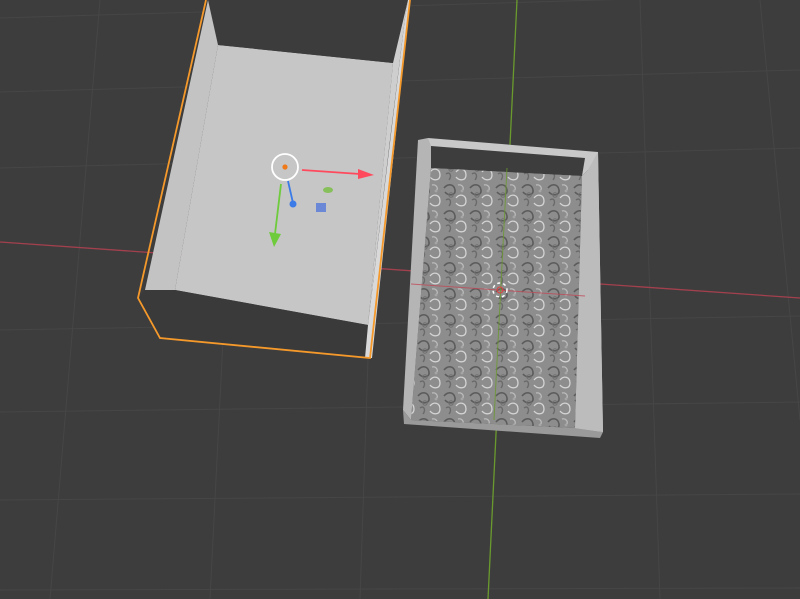 This screenshot has width=800, height=599. Describe the element at coordinates (400, 270) in the screenshot. I see `x-axis-line` at that location.